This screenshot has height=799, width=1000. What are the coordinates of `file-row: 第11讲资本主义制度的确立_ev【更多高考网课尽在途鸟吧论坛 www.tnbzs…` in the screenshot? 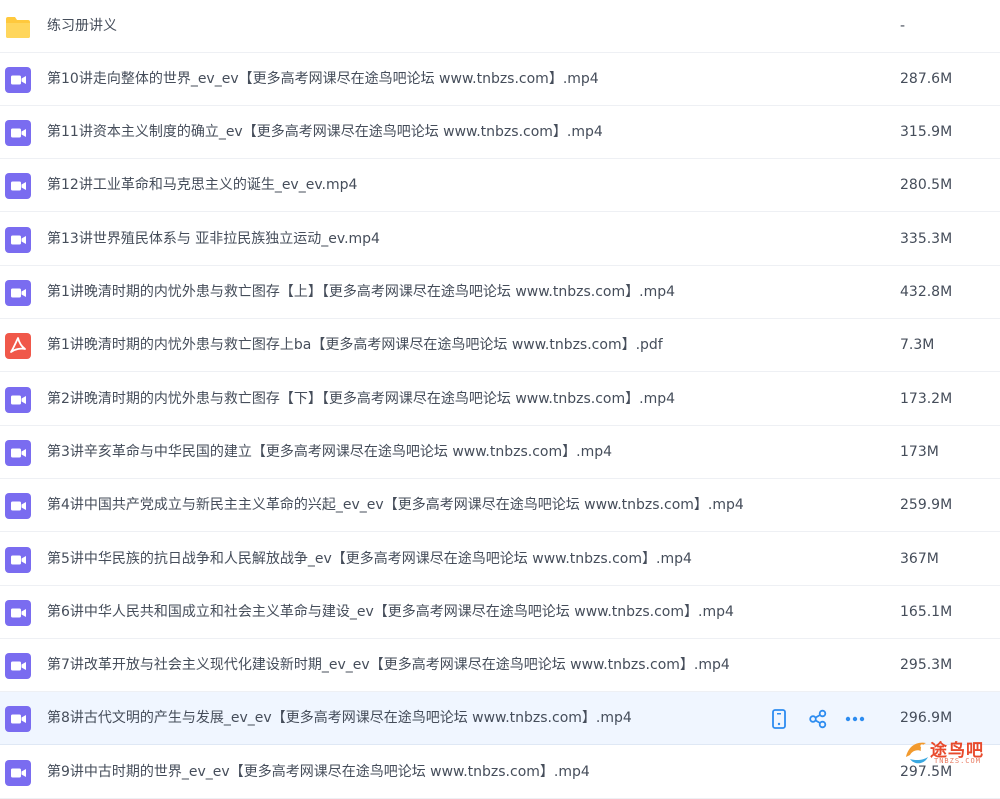 It's located at (500, 133).